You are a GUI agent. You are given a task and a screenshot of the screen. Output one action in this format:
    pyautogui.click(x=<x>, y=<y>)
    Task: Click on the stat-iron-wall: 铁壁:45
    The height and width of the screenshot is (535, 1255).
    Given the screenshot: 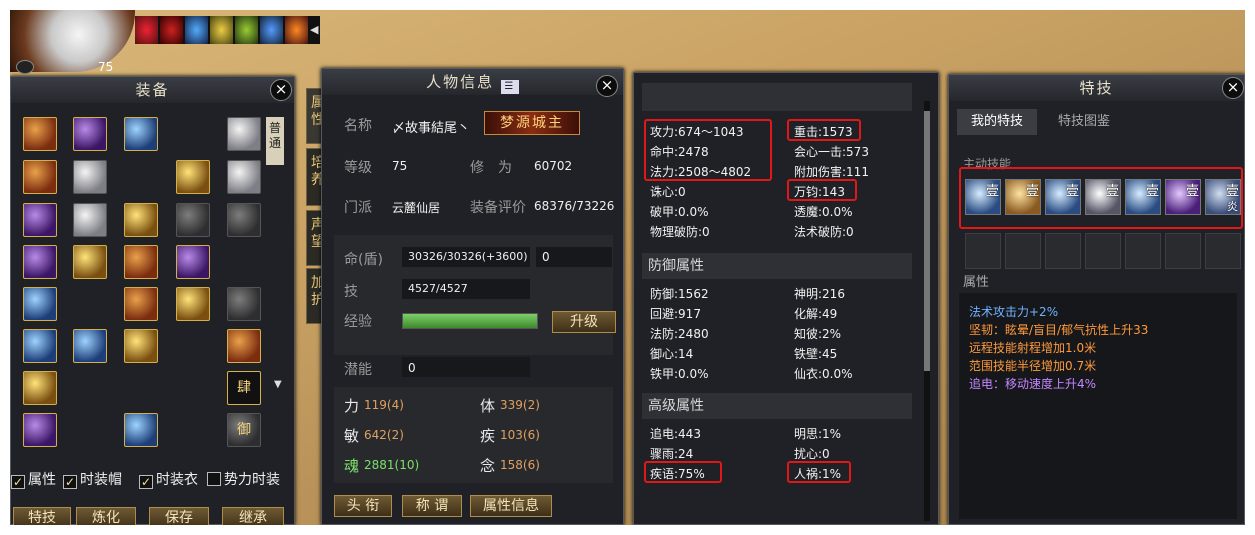 What is the action you would take?
    pyautogui.click(x=816, y=354)
    